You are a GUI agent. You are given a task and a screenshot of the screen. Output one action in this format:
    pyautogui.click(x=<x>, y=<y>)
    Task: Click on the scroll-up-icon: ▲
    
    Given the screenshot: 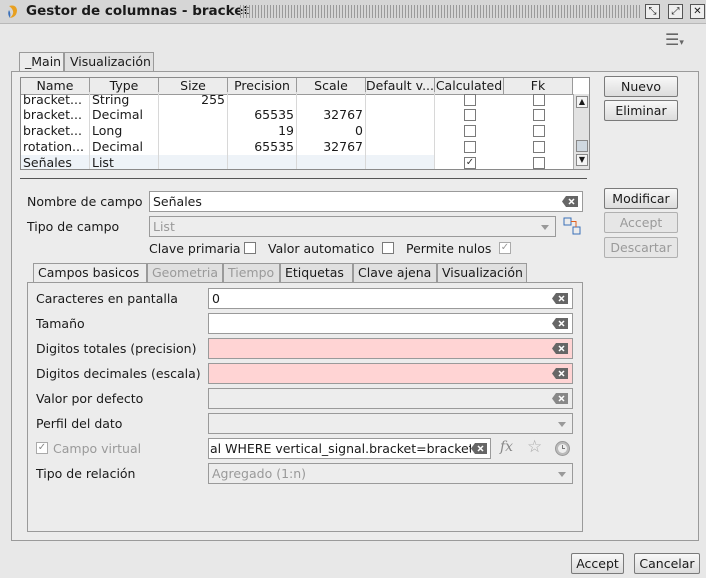 What is the action you would take?
    pyautogui.click(x=582, y=102)
    